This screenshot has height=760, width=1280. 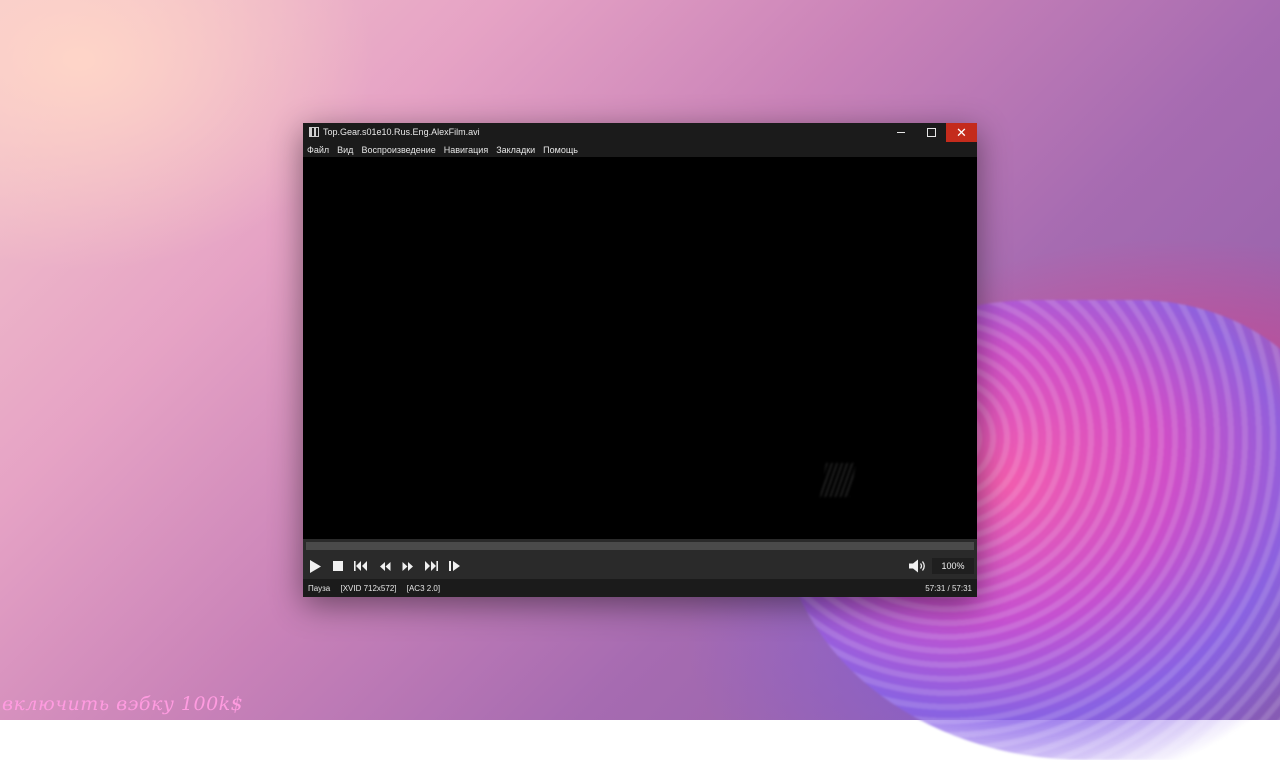 What do you see at coordinates (318, 150) in the screenshot?
I see `menu-file: Файл` at bounding box center [318, 150].